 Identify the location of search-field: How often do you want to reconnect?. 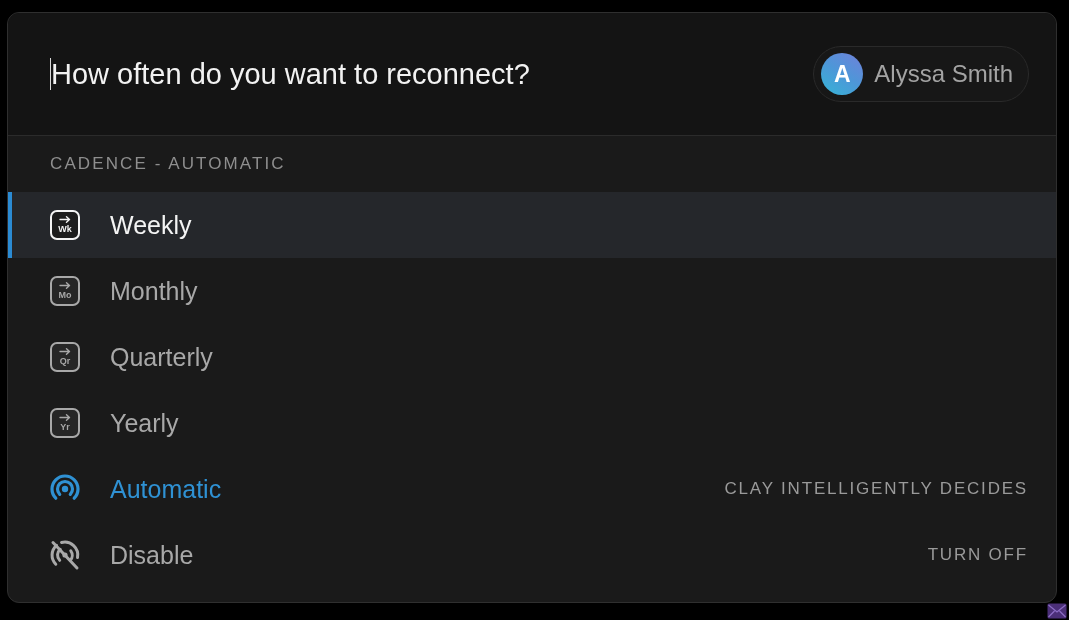
(432, 74).